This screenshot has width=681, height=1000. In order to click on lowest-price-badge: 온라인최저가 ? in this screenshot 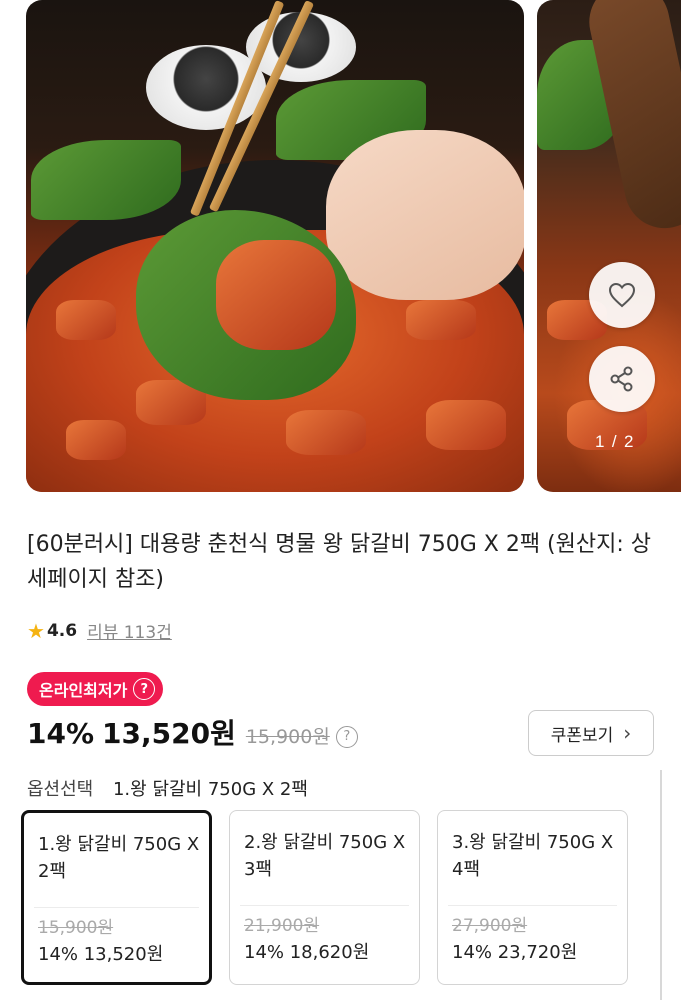, I will do `click(95, 689)`.